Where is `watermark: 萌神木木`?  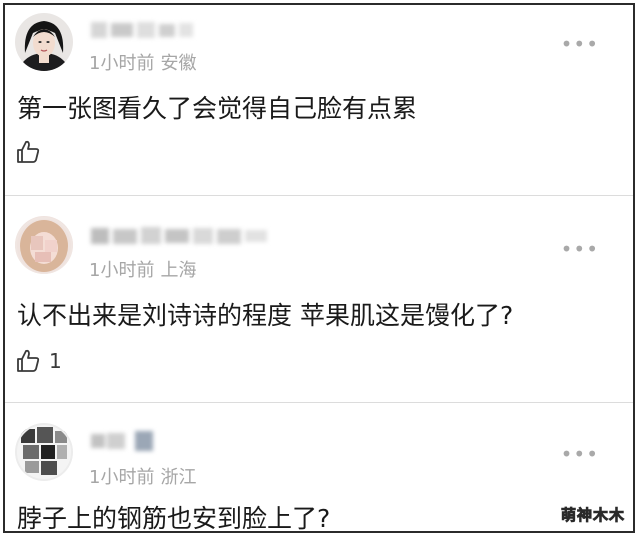
watermark: 萌神木木 is located at coordinates (592, 515).